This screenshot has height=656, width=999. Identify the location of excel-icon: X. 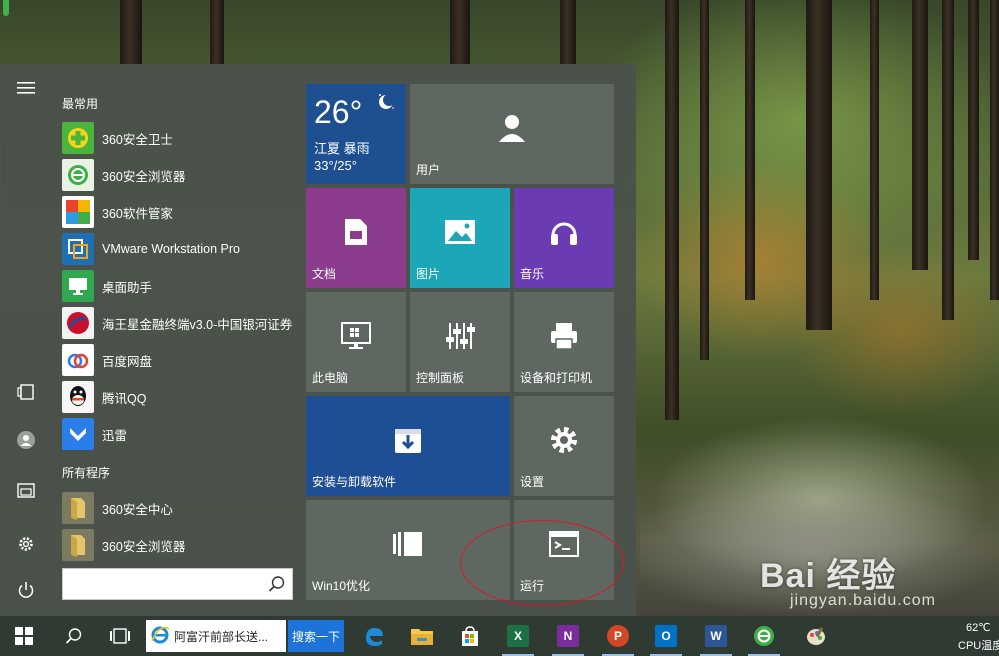
(518, 636).